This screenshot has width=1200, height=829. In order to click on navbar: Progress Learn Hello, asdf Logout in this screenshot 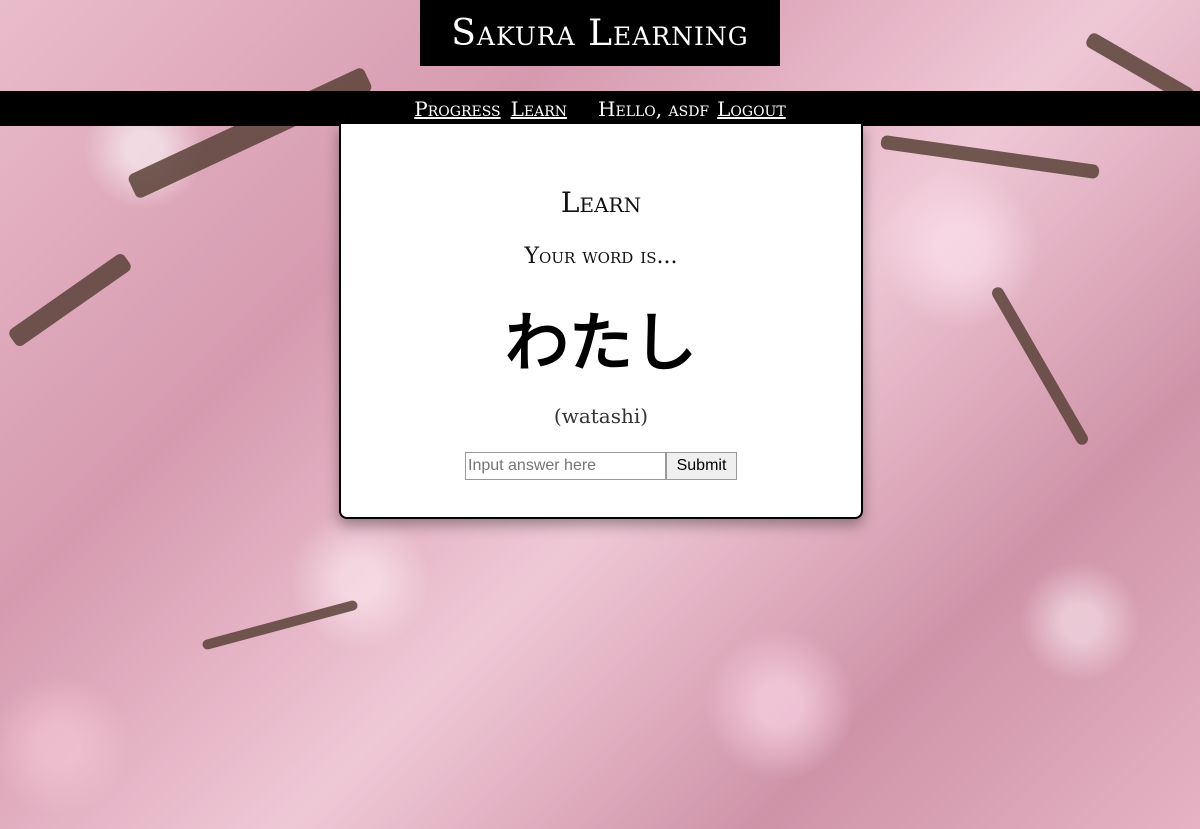, I will do `click(600, 108)`.